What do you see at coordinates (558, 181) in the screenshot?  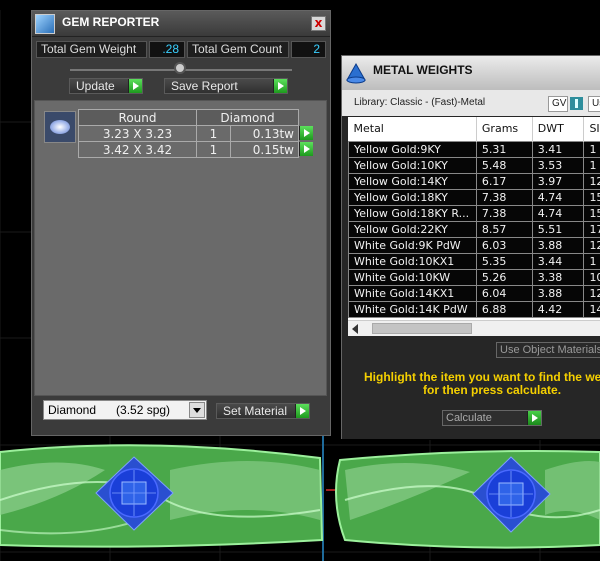 I see `dwt-cell: 3.97` at bounding box center [558, 181].